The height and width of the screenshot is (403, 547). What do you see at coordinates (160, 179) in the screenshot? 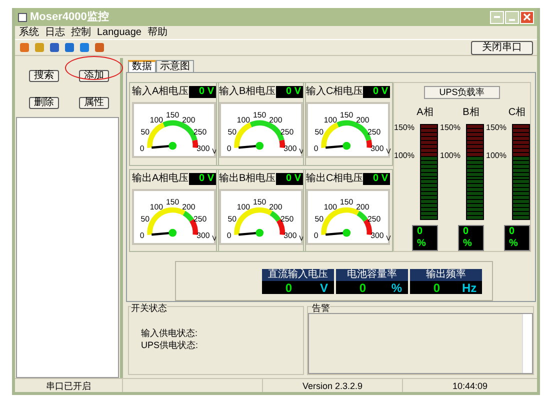
I see `gauge-label: 输出A相电压` at bounding box center [160, 179].